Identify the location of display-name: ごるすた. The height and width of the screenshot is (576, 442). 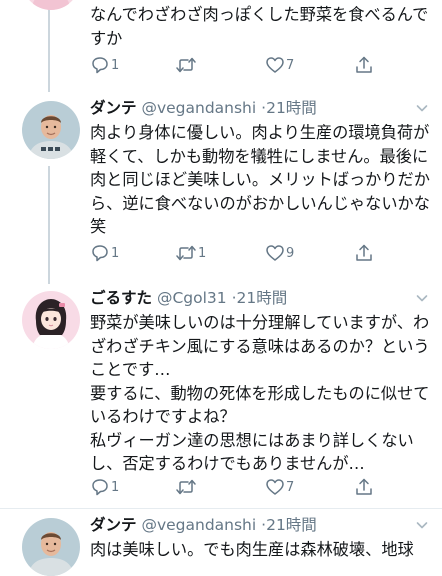
(121, 298).